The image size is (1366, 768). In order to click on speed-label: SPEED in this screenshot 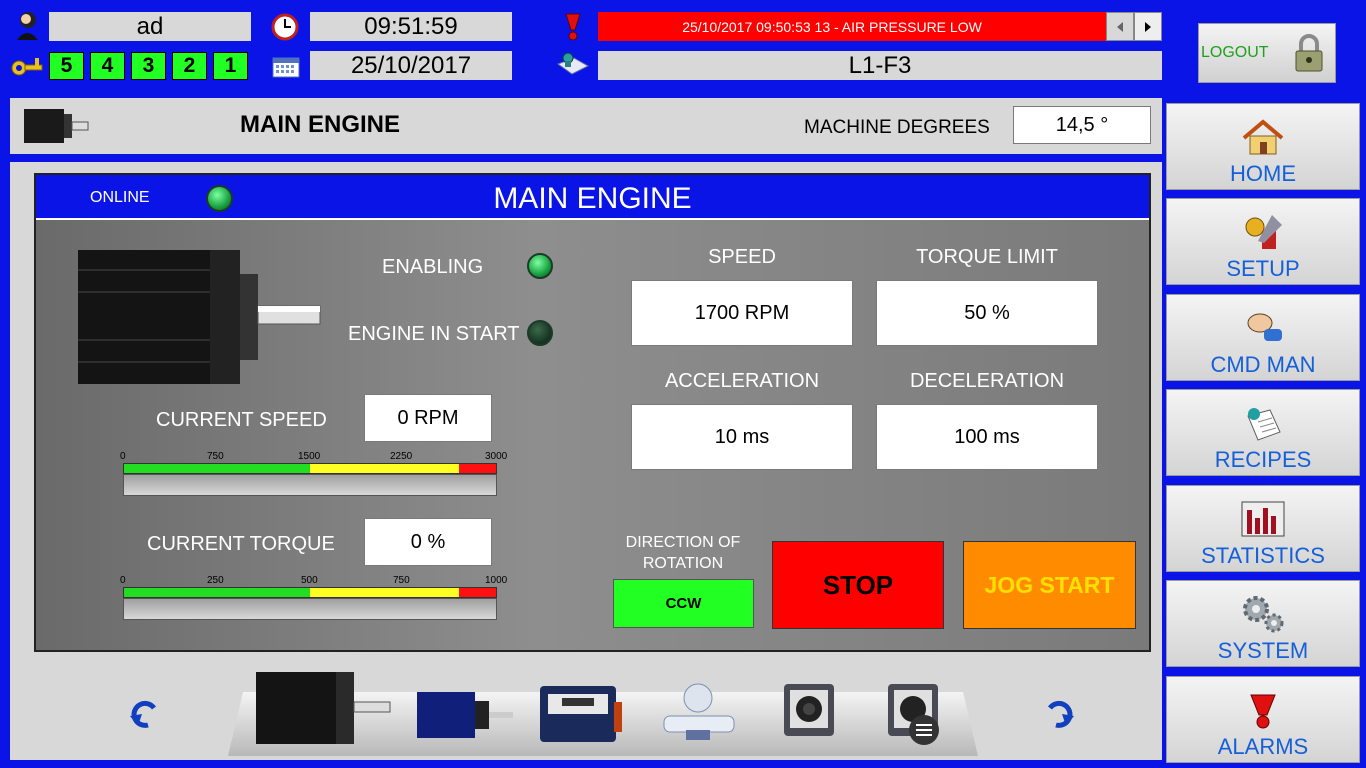, I will do `click(742, 257)`.